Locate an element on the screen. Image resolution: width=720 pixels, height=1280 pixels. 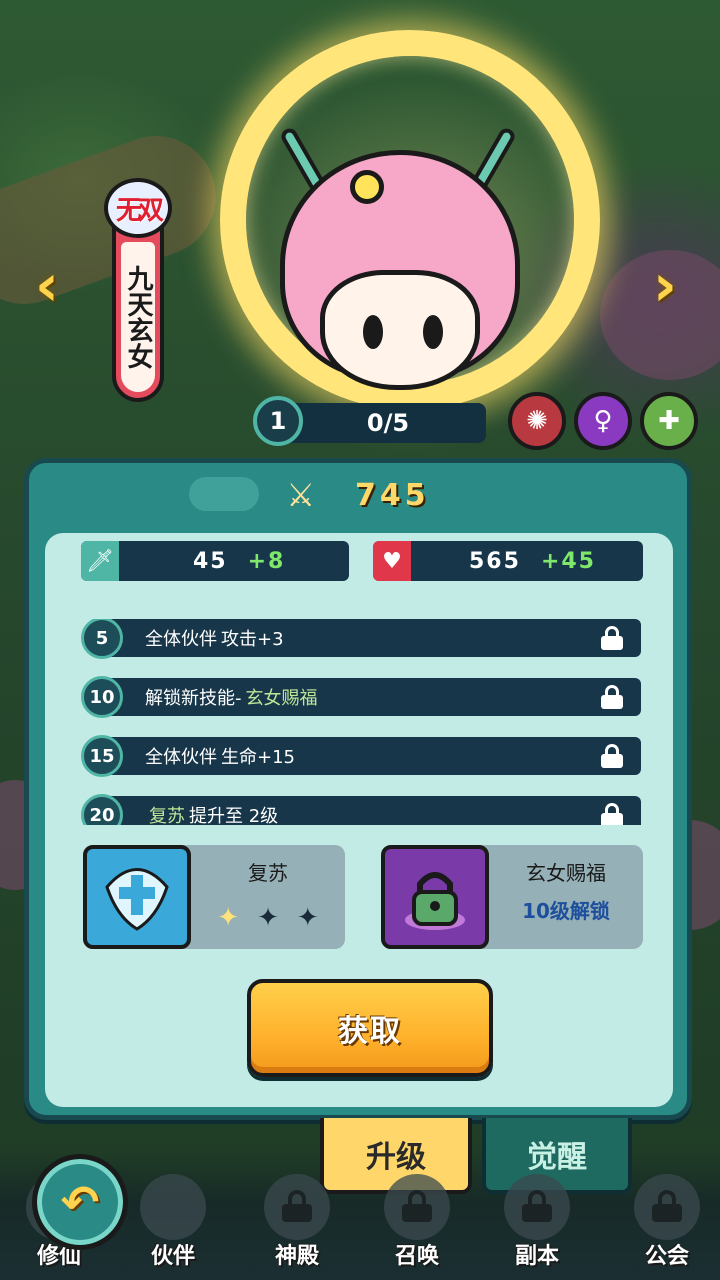
crossed-swords-icon: ⚔ is located at coordinates (301, 495).